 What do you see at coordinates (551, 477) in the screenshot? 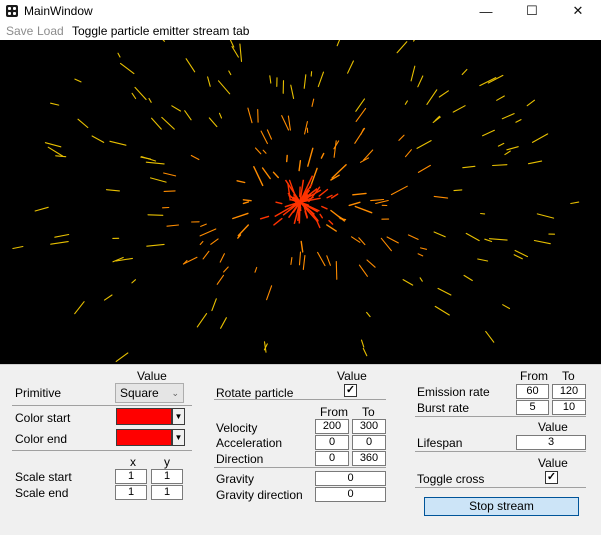
I see `toggle-cross-checkbox: ✓` at bounding box center [551, 477].